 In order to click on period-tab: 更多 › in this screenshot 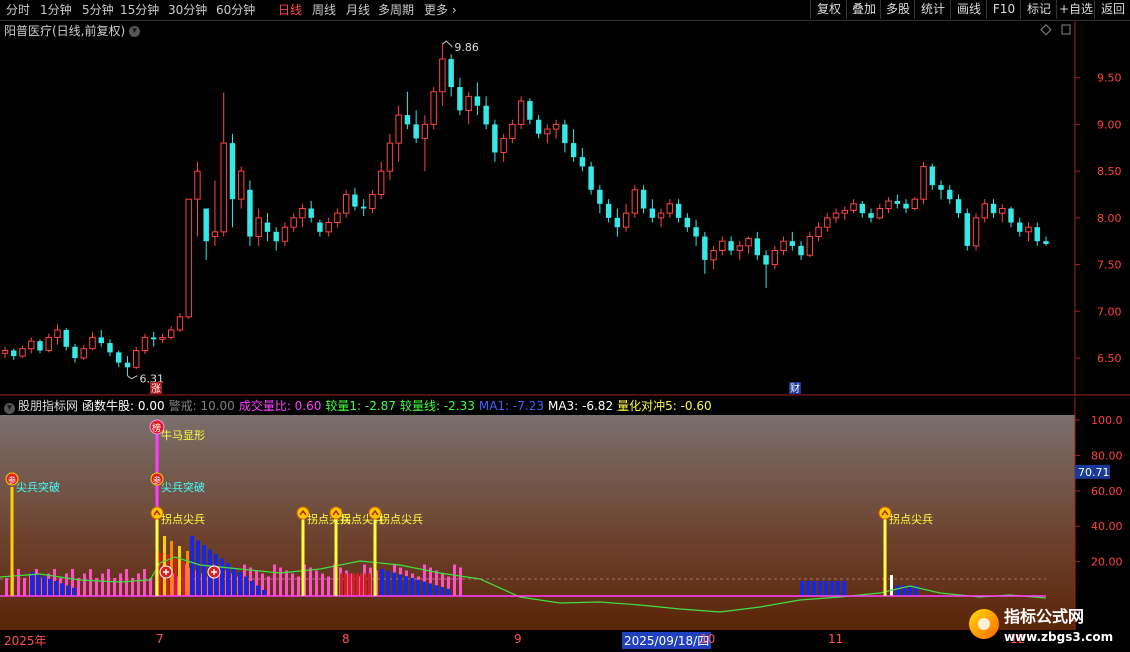, I will do `click(440, 10)`.